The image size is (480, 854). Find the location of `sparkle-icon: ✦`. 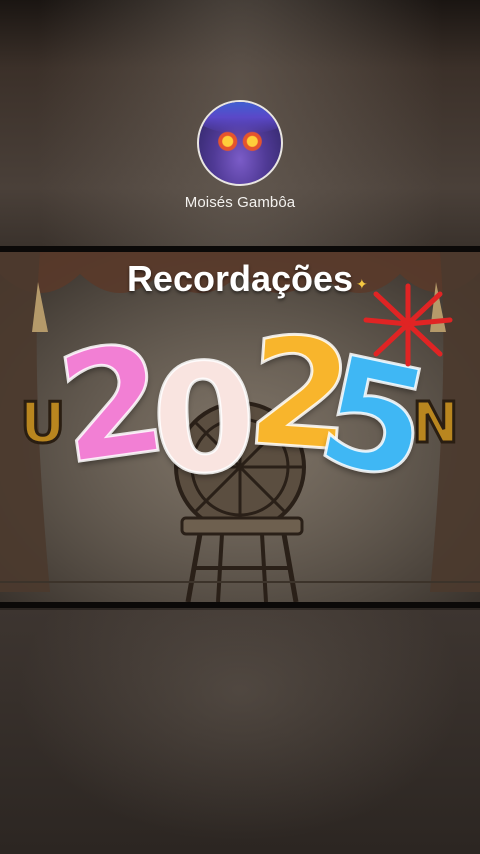

sparkle-icon: ✦ is located at coordinates (362, 284).